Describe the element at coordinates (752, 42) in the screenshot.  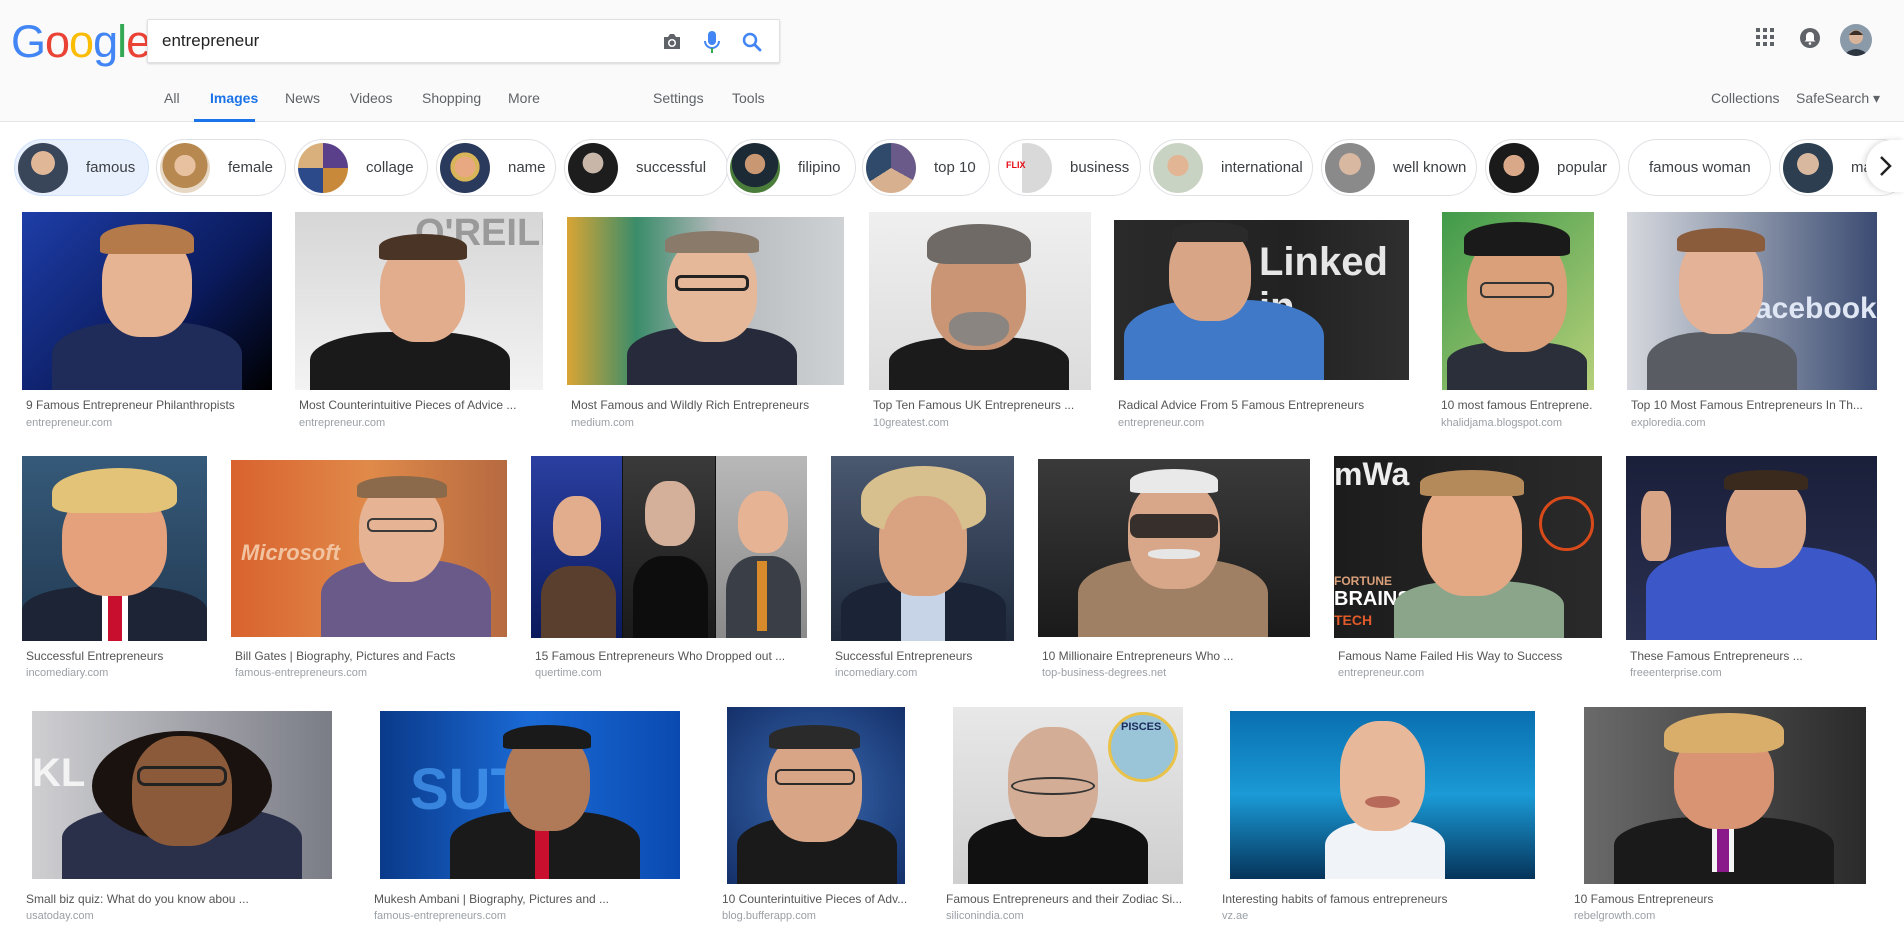
I see `search-icon` at that location.